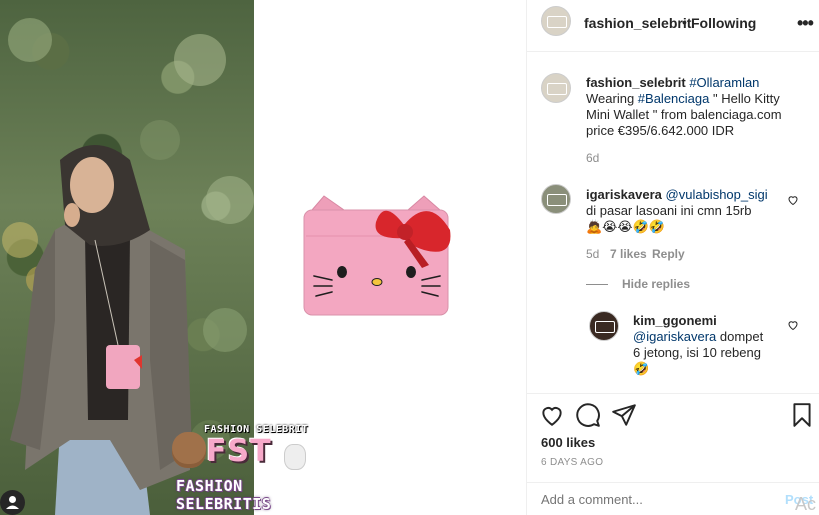 Image resolution: width=819 pixels, height=515 pixels. I want to click on watermark-bottom-text: FASHION SELEBRITIS, so click(224, 495).